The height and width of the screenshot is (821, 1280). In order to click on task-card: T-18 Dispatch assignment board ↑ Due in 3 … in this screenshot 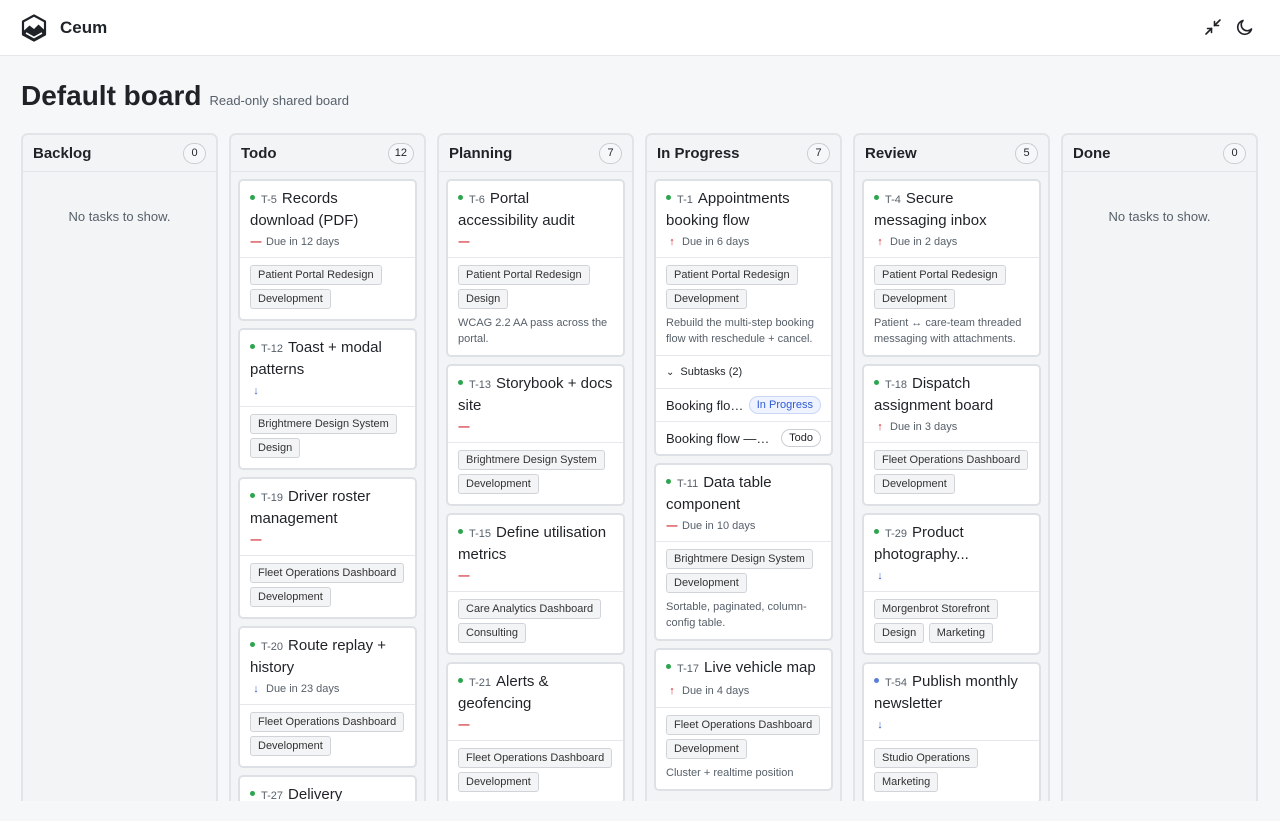, I will do `click(951, 435)`.